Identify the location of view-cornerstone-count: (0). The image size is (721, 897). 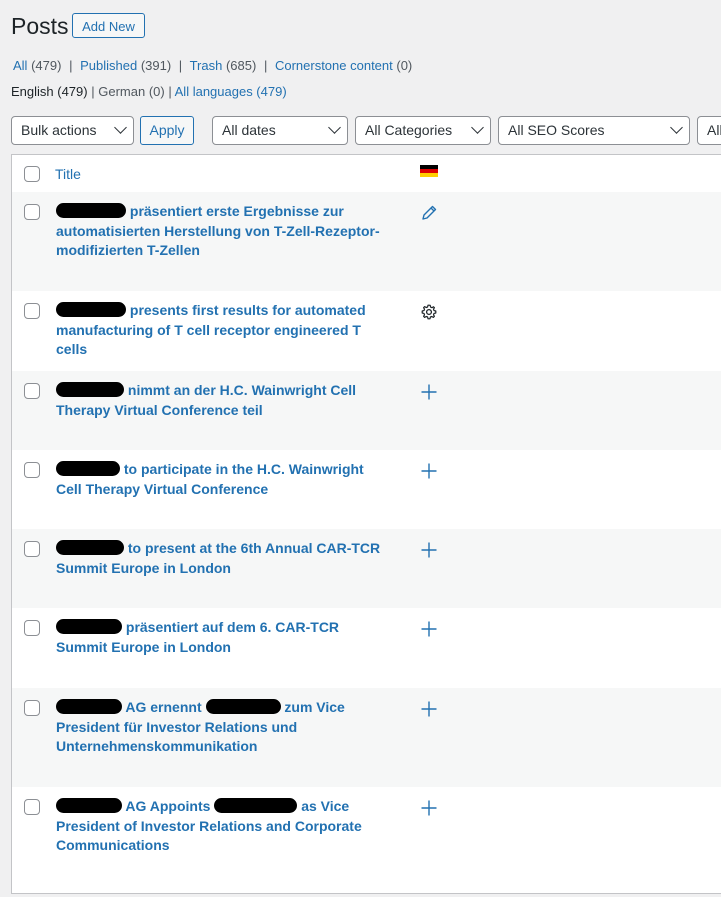
(404, 65).